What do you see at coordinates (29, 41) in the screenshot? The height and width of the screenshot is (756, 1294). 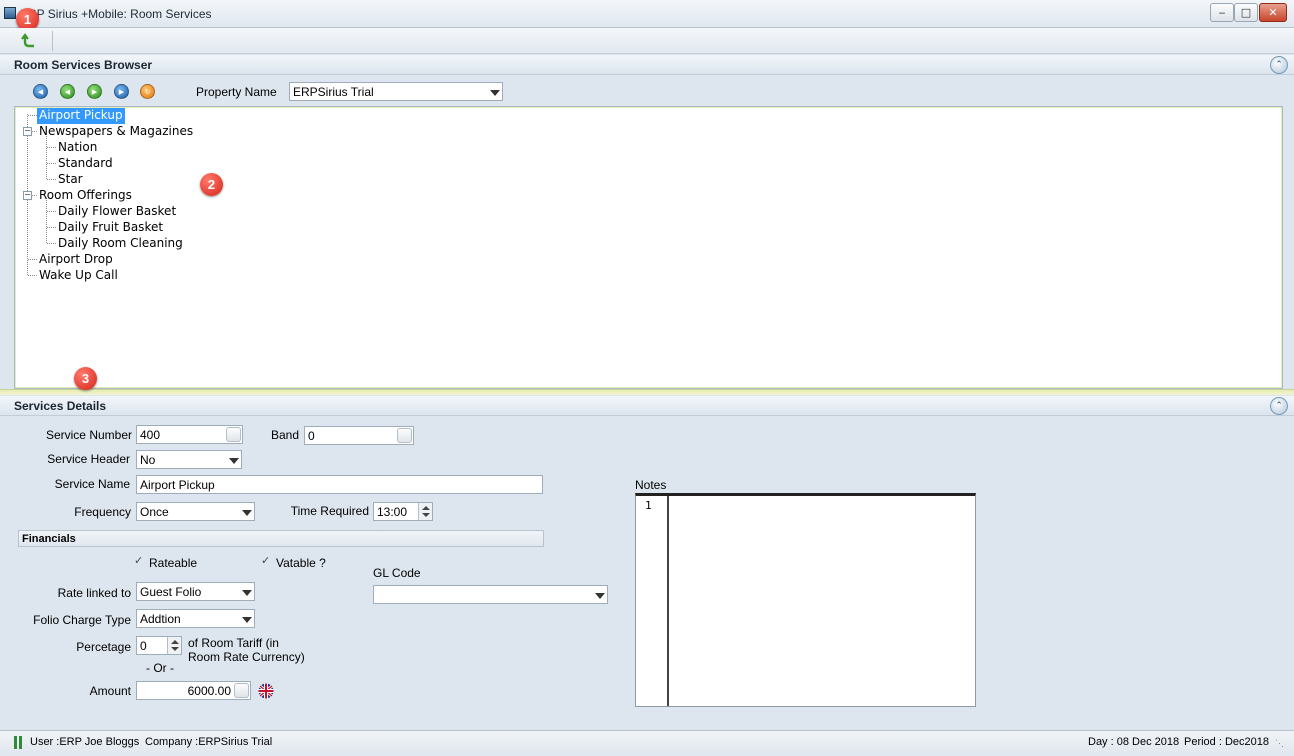 I see `back-button` at bounding box center [29, 41].